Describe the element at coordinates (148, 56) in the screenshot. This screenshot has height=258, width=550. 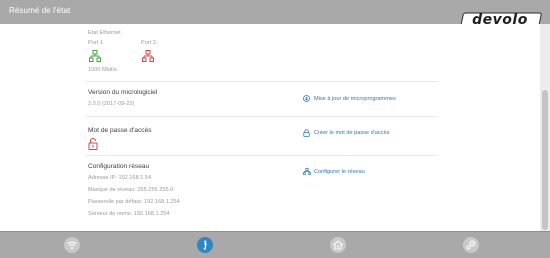
I see `port-2-disconnected-icon` at that location.